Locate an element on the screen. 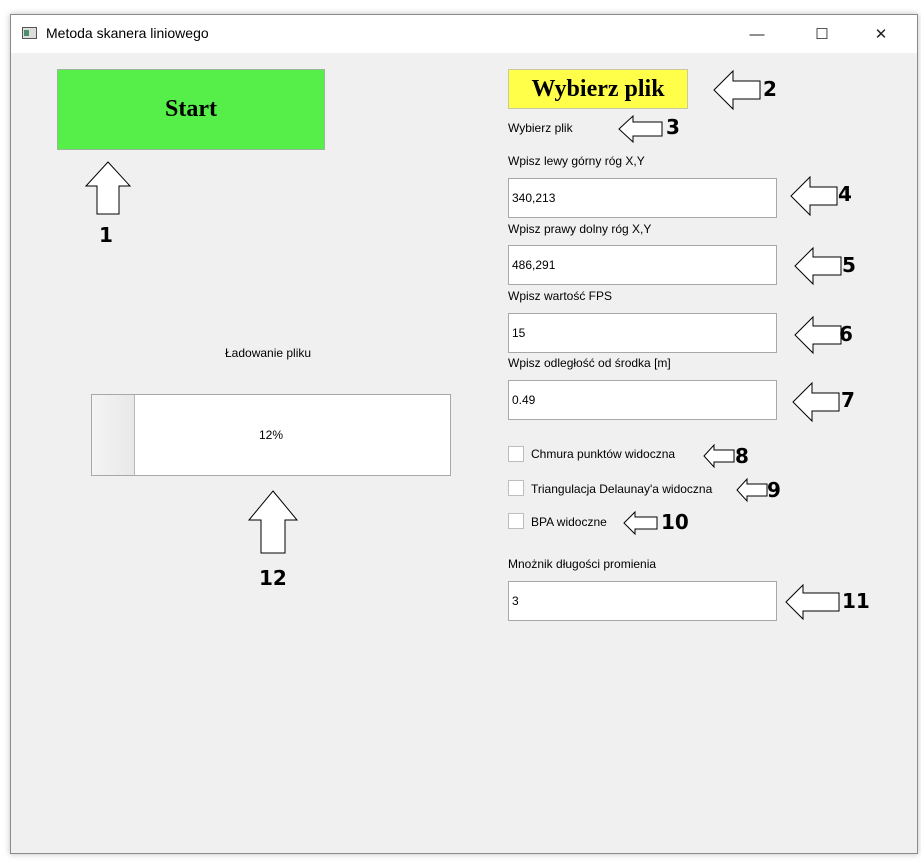  top-left-input: 340,213 is located at coordinates (642, 198).